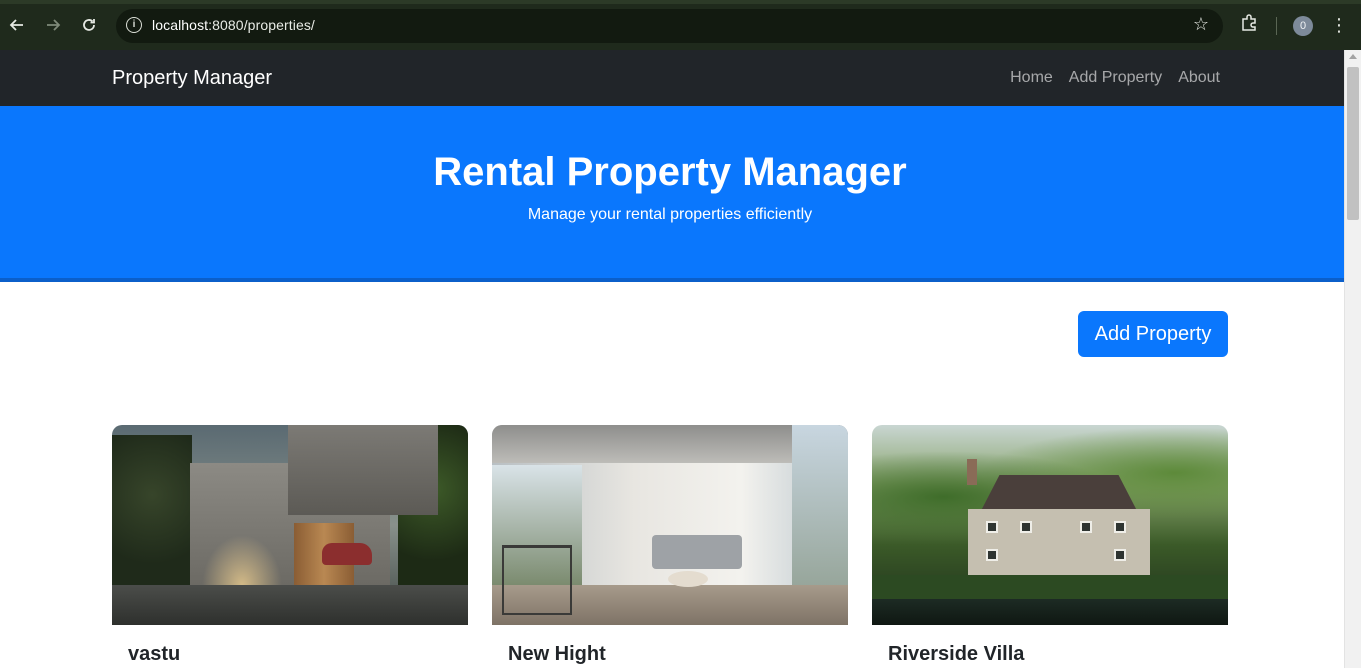  What do you see at coordinates (1352, 359) in the screenshot?
I see `vertical-scrollbar` at bounding box center [1352, 359].